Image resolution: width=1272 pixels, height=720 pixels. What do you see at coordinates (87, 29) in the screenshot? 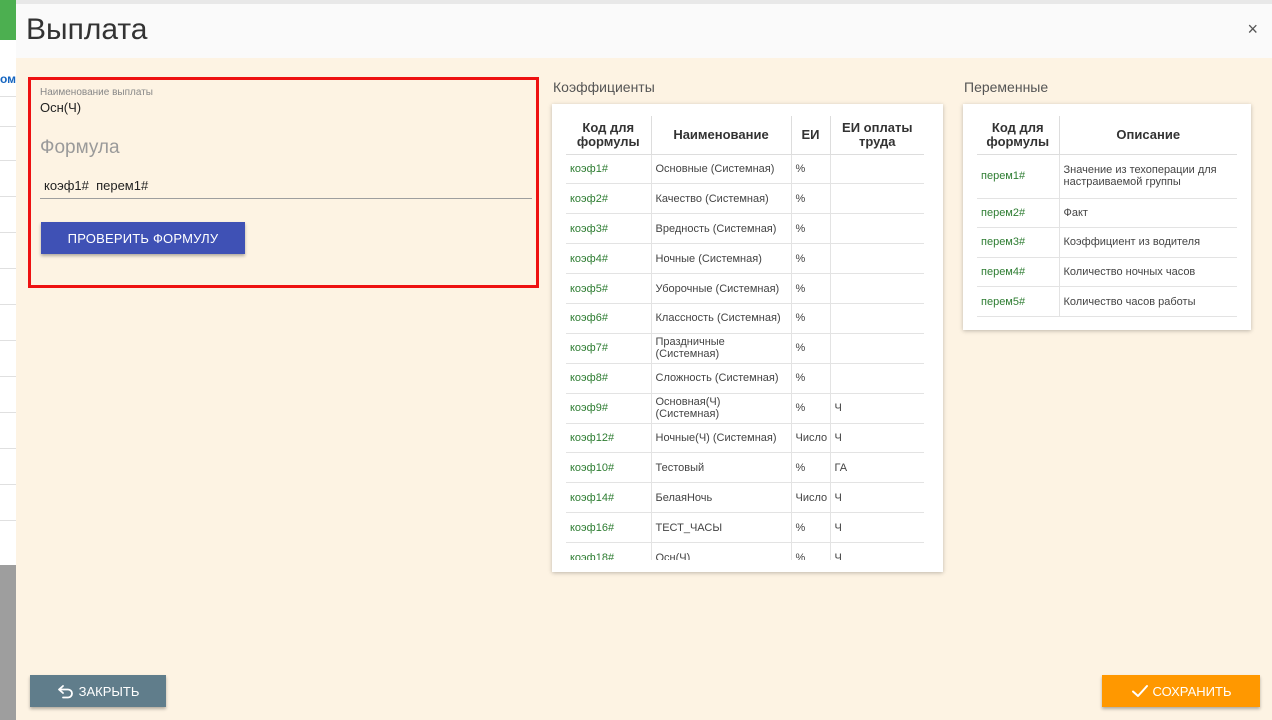
I see `dialog-title: Выплата` at bounding box center [87, 29].